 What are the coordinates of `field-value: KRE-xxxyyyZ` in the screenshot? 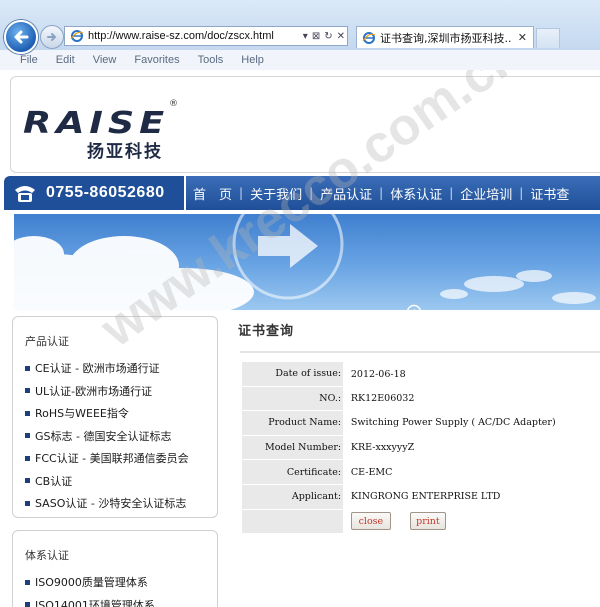 It's located at (382, 448).